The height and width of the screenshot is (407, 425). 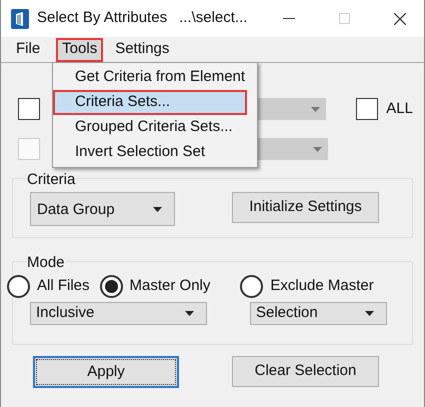 I want to click on radio-label: All Files, so click(x=63, y=286).